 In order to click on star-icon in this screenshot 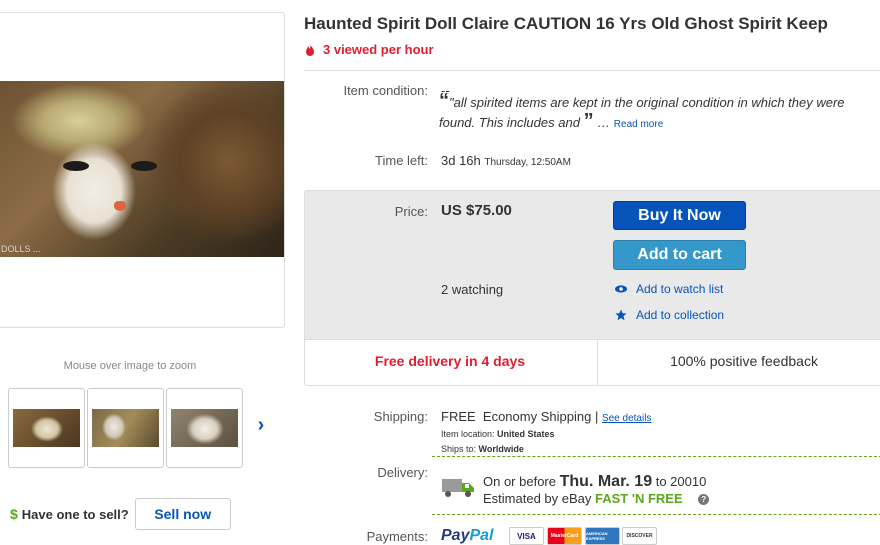, I will do `click(621, 315)`.